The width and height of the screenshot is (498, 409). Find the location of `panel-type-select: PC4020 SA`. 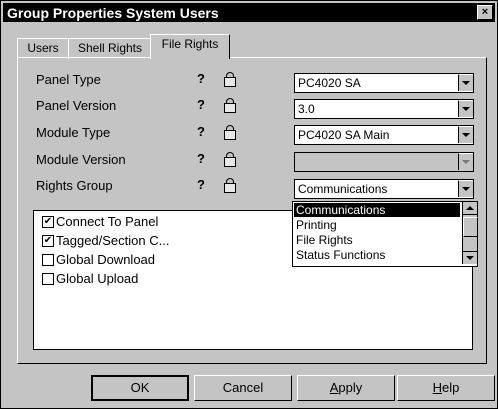

panel-type-select: PC4020 SA is located at coordinates (384, 83).